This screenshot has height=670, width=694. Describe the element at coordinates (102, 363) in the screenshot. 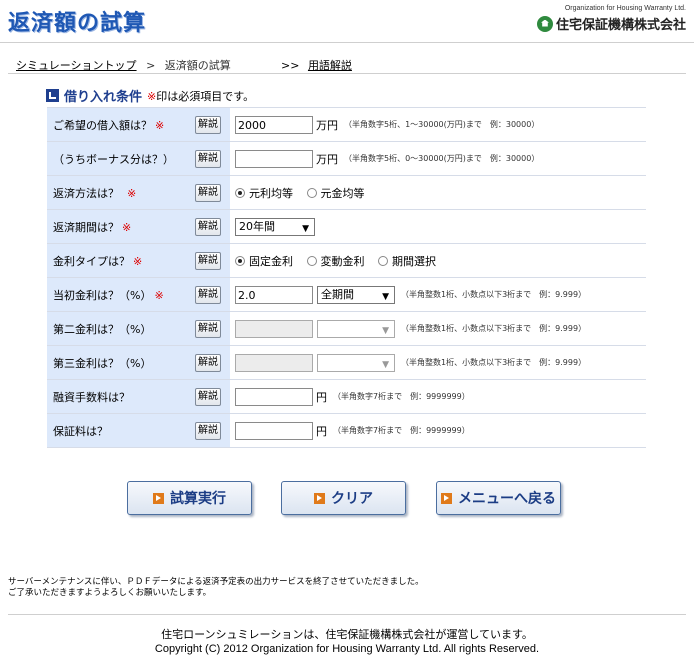

I see `row-label: 第三金利は？（%）` at that location.